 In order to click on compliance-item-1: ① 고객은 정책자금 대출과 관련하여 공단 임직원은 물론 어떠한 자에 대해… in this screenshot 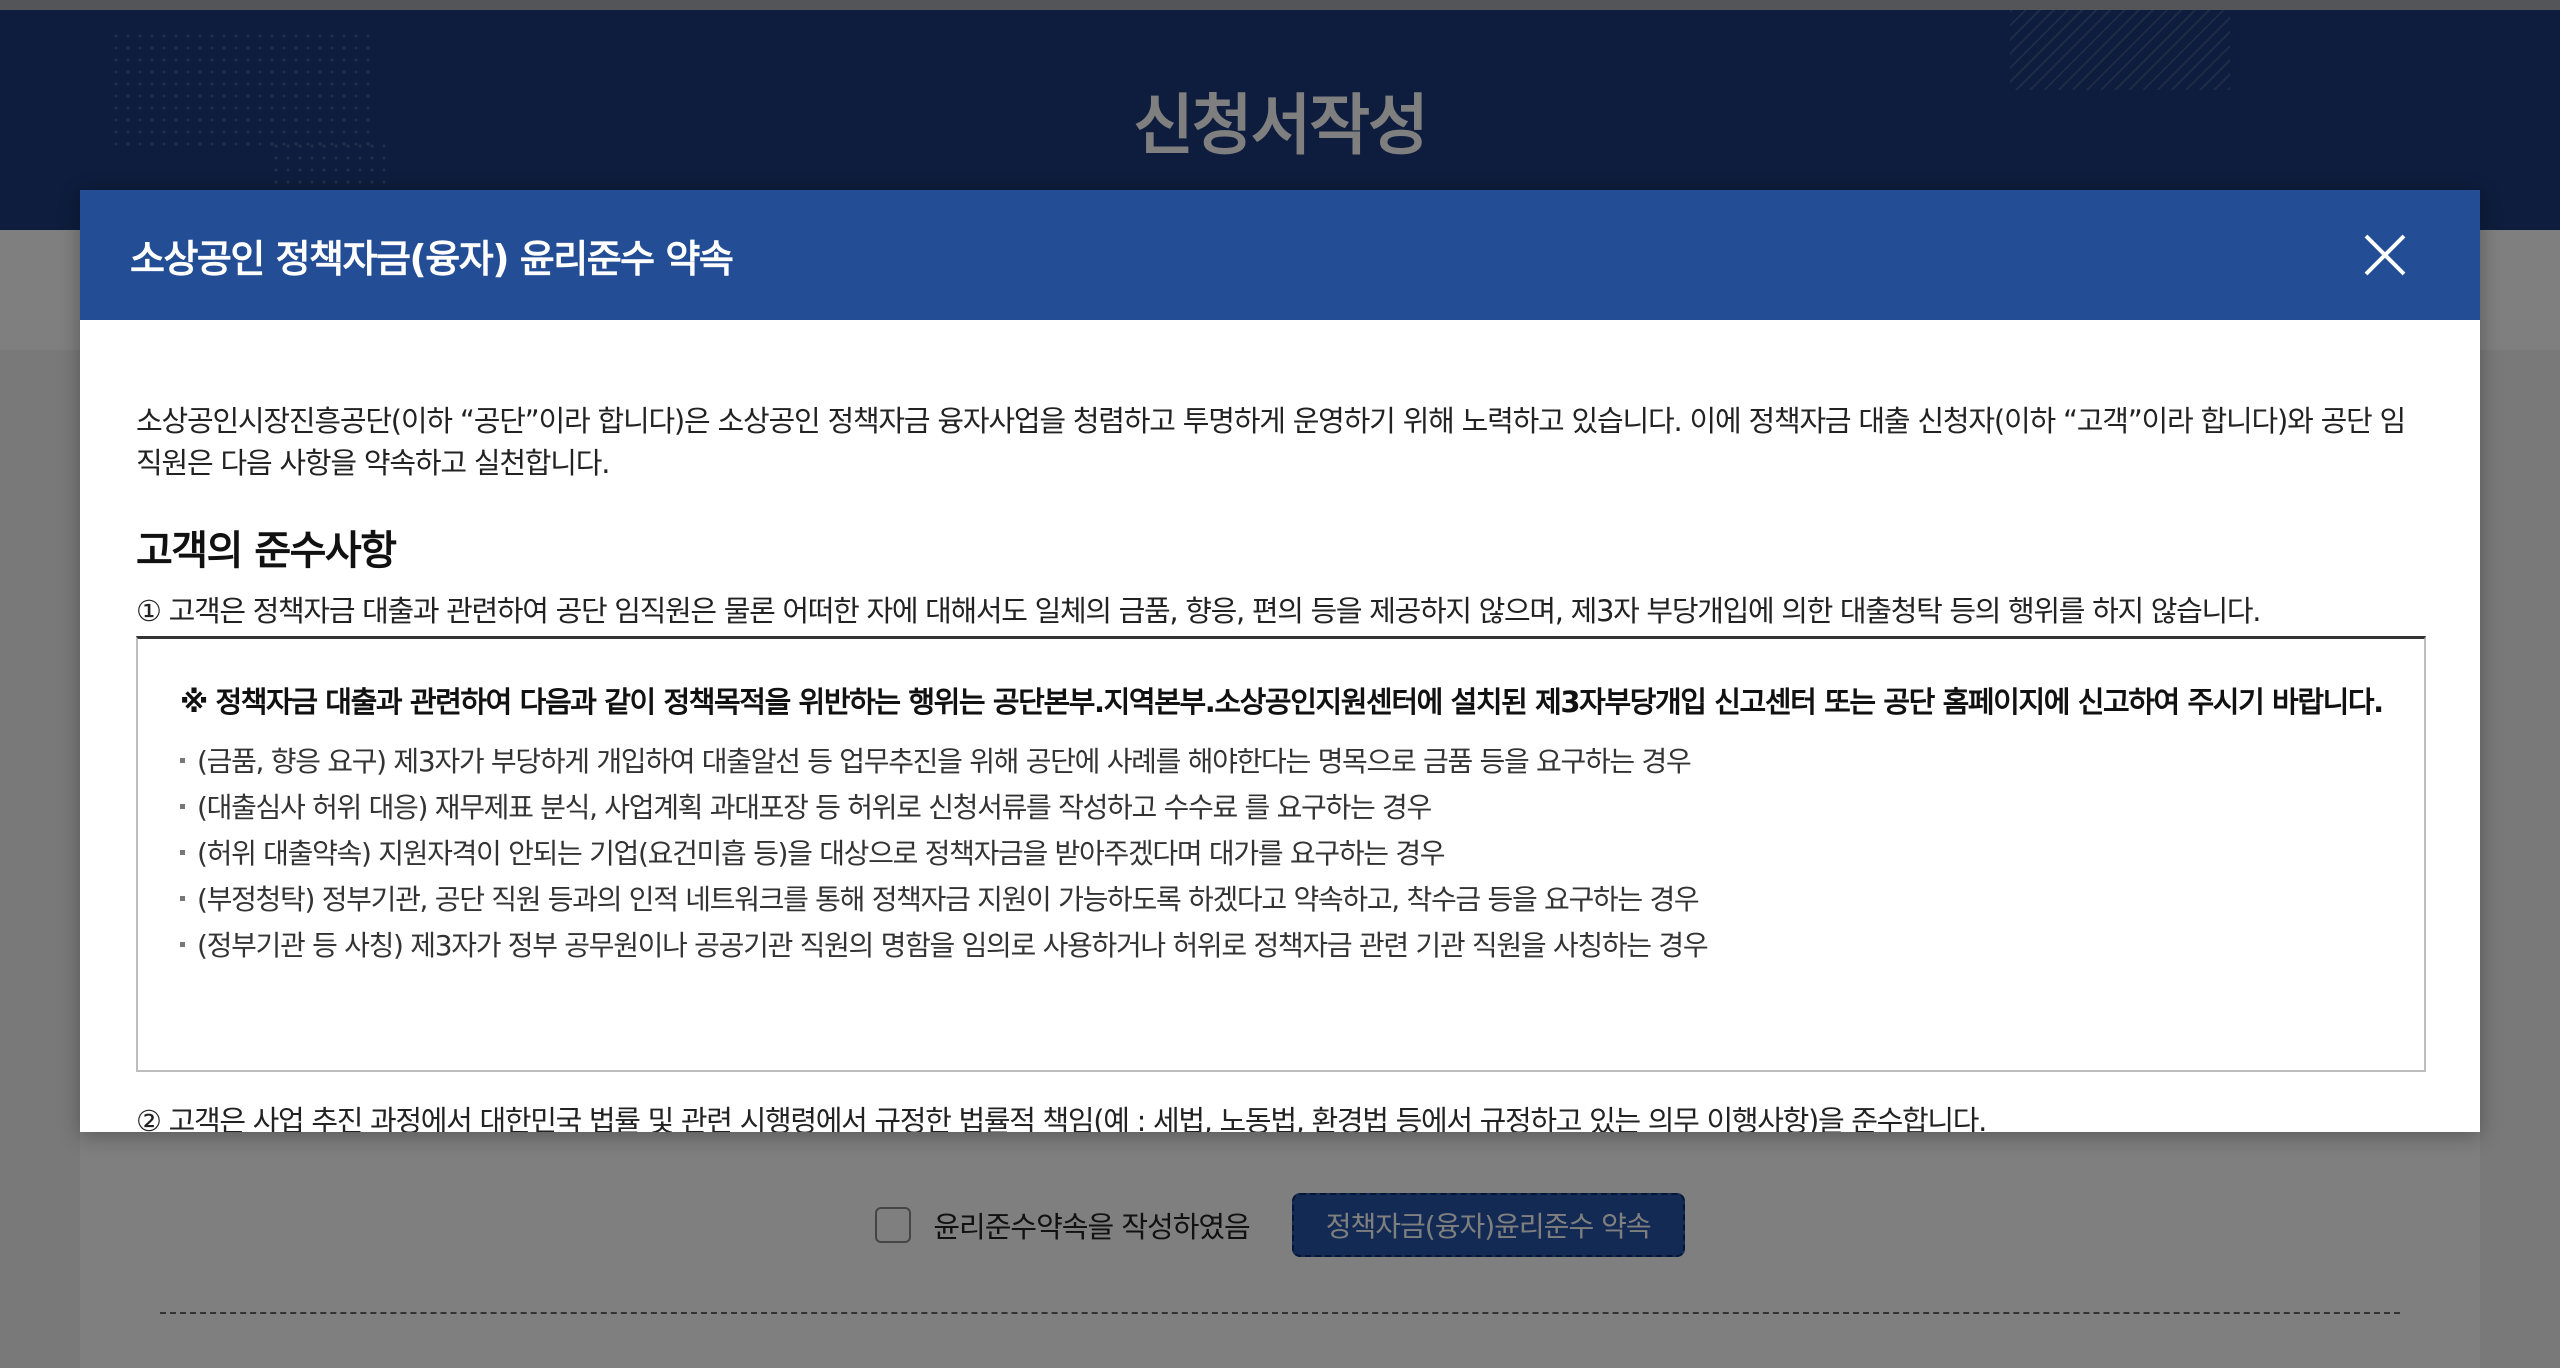, I will do `click(1199, 611)`.